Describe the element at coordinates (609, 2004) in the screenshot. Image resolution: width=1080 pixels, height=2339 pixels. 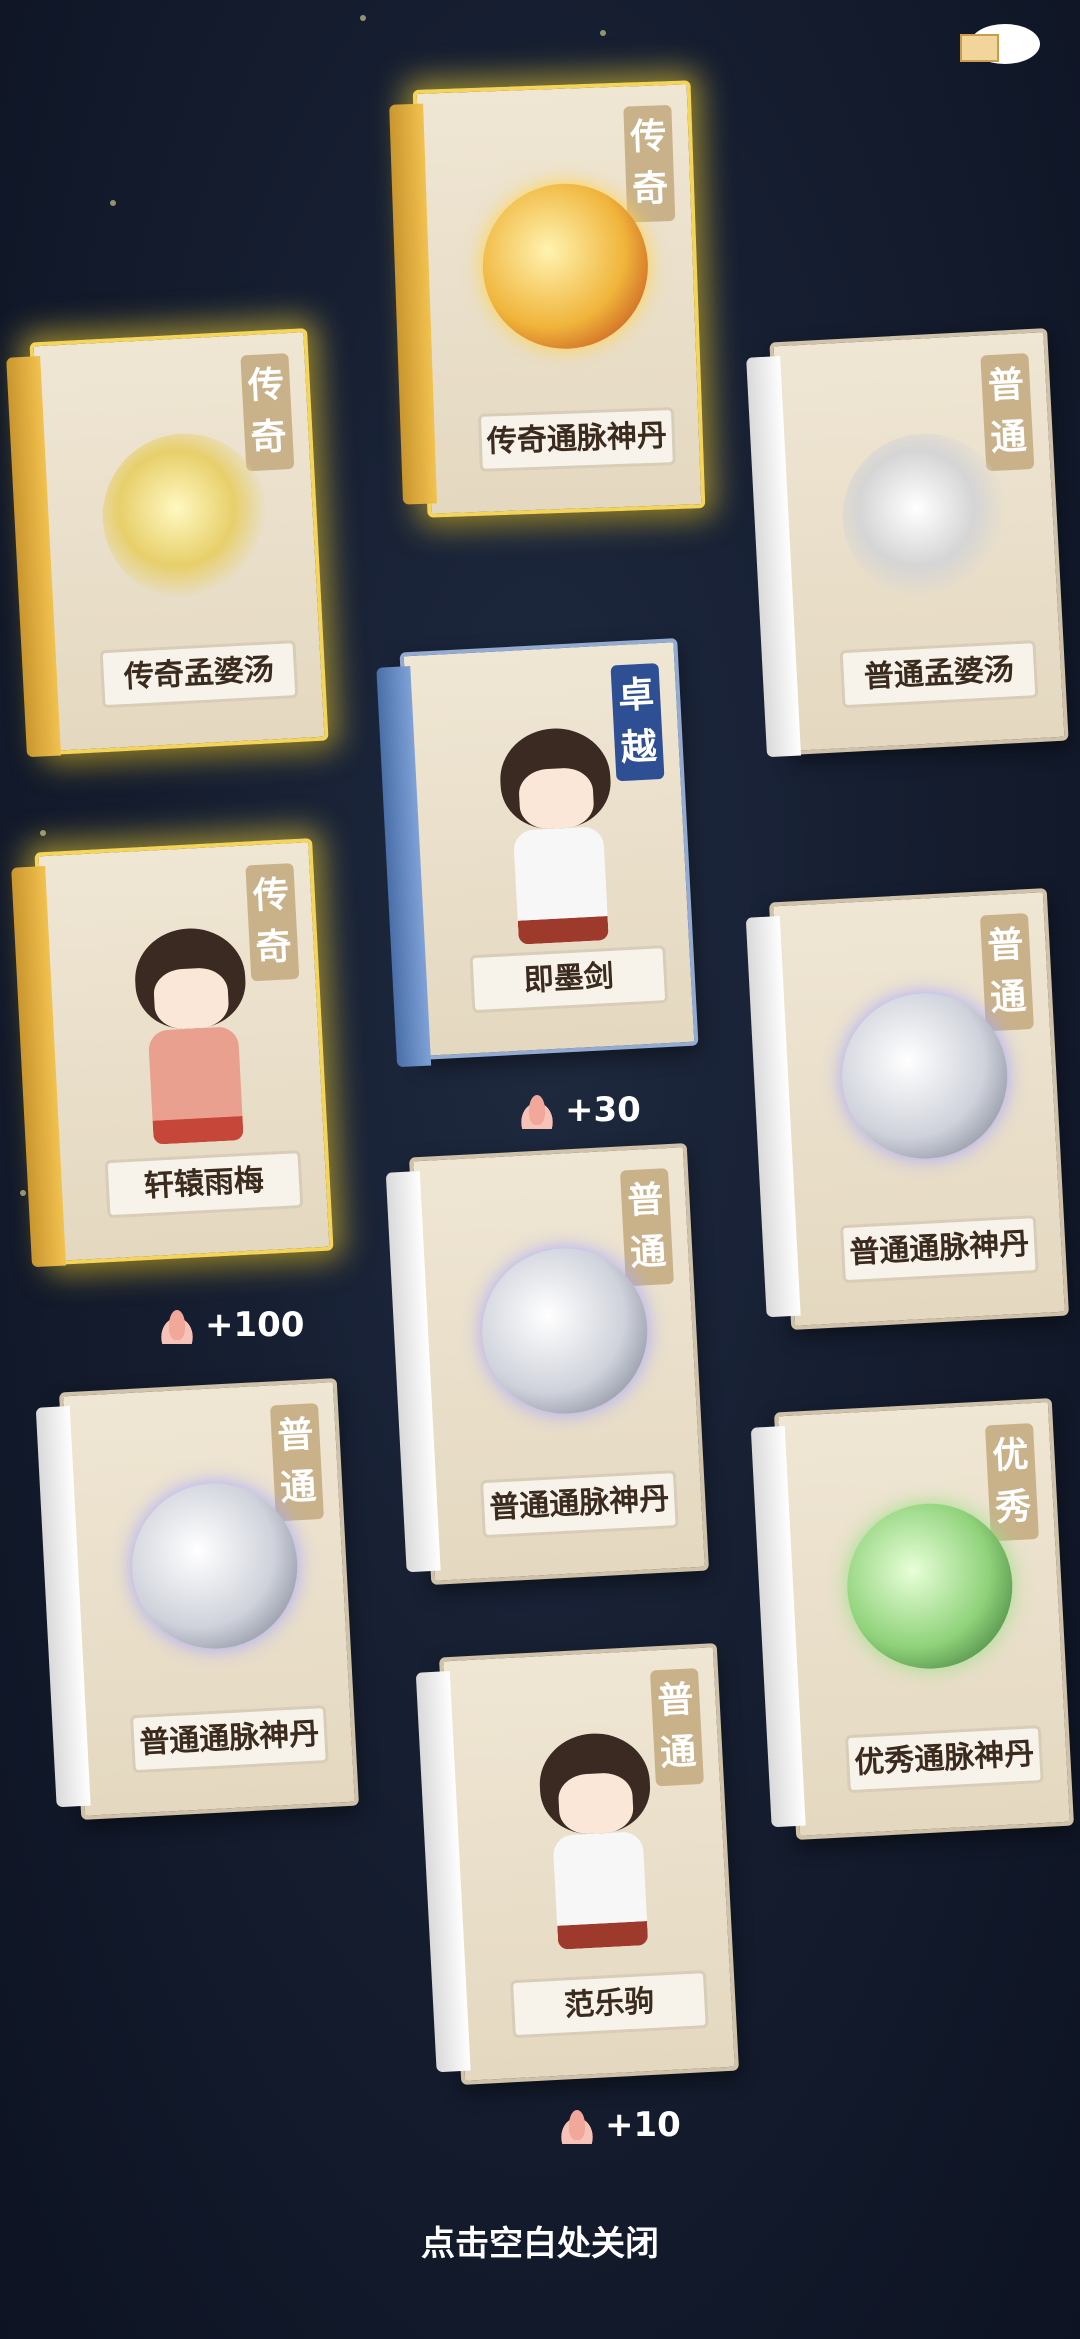
I see `card-name: 范乐驹` at that location.